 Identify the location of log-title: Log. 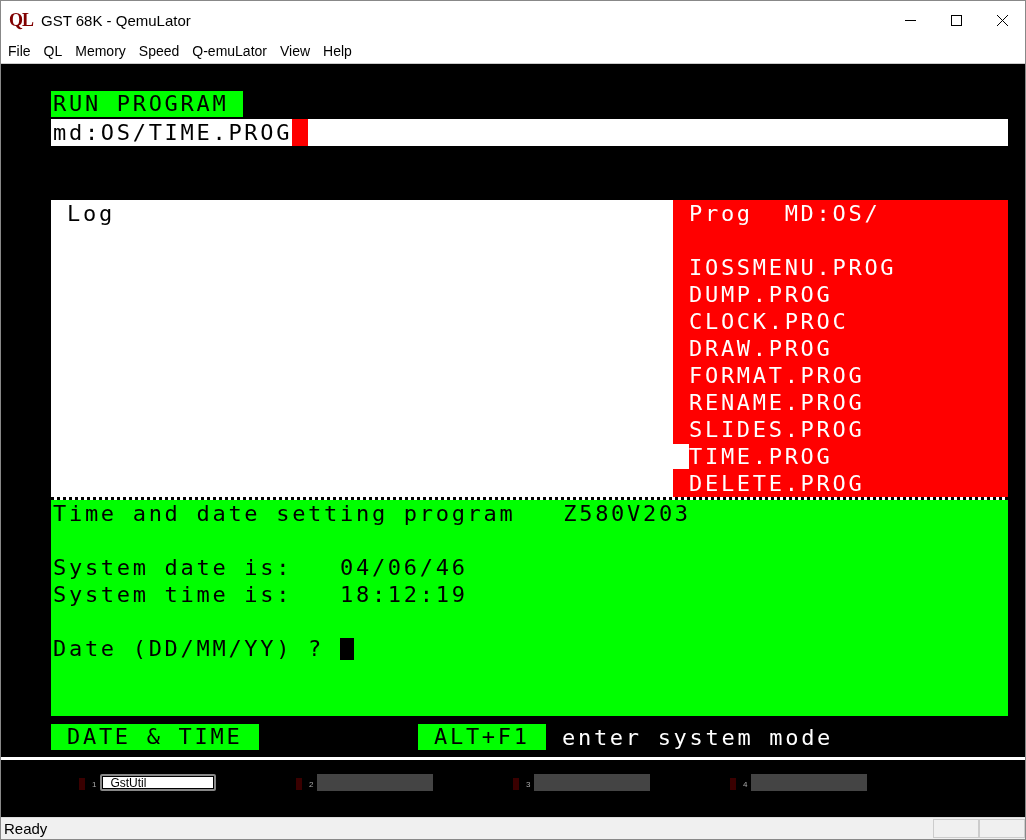
(91, 213).